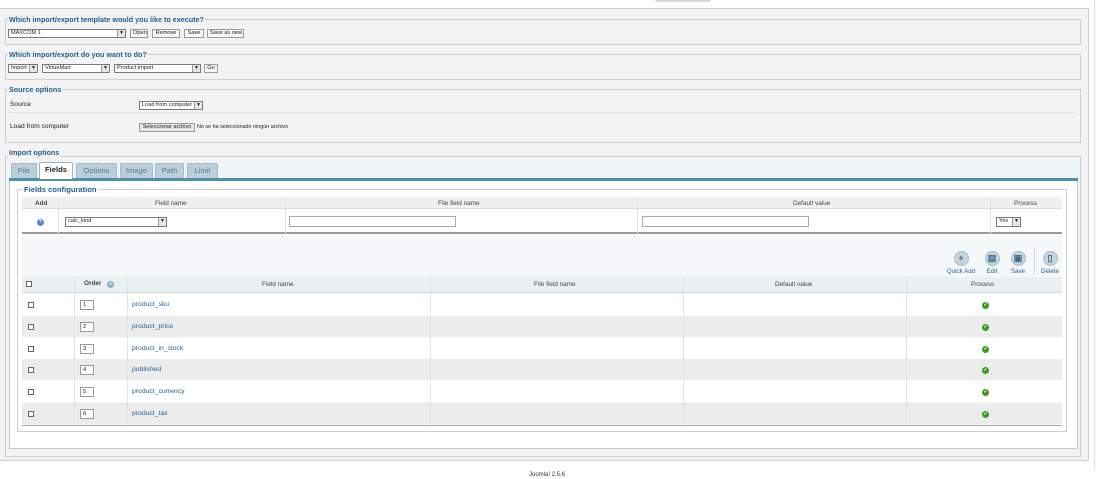 The image size is (1100, 479). What do you see at coordinates (278, 284) in the screenshot?
I see `field-name-header: Field name` at bounding box center [278, 284].